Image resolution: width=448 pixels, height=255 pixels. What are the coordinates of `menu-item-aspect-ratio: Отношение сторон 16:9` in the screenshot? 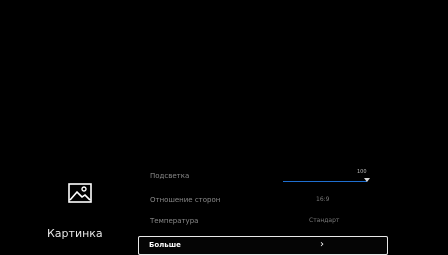 It's located at (268, 202).